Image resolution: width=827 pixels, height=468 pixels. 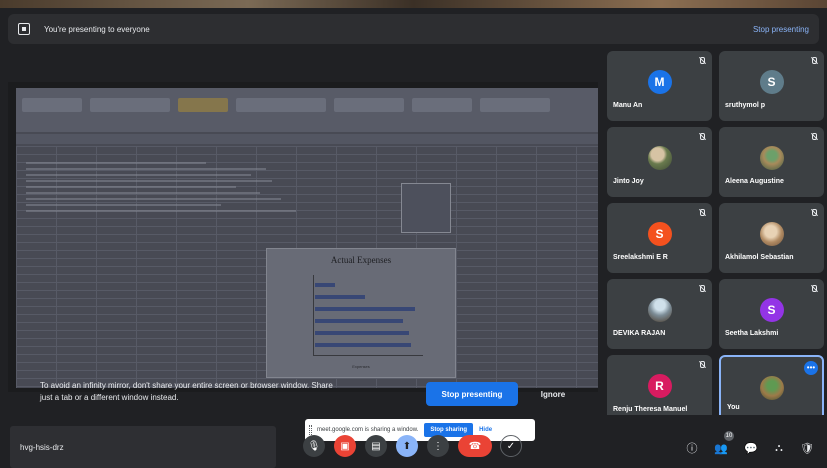 I want to click on chat-icon: 💬, so click(x=751, y=448).